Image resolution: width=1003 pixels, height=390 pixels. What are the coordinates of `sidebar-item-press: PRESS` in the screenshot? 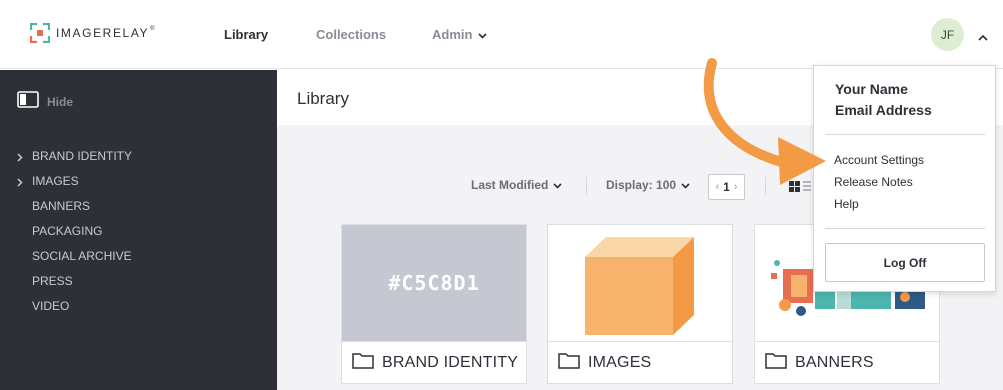 It's located at (138, 280).